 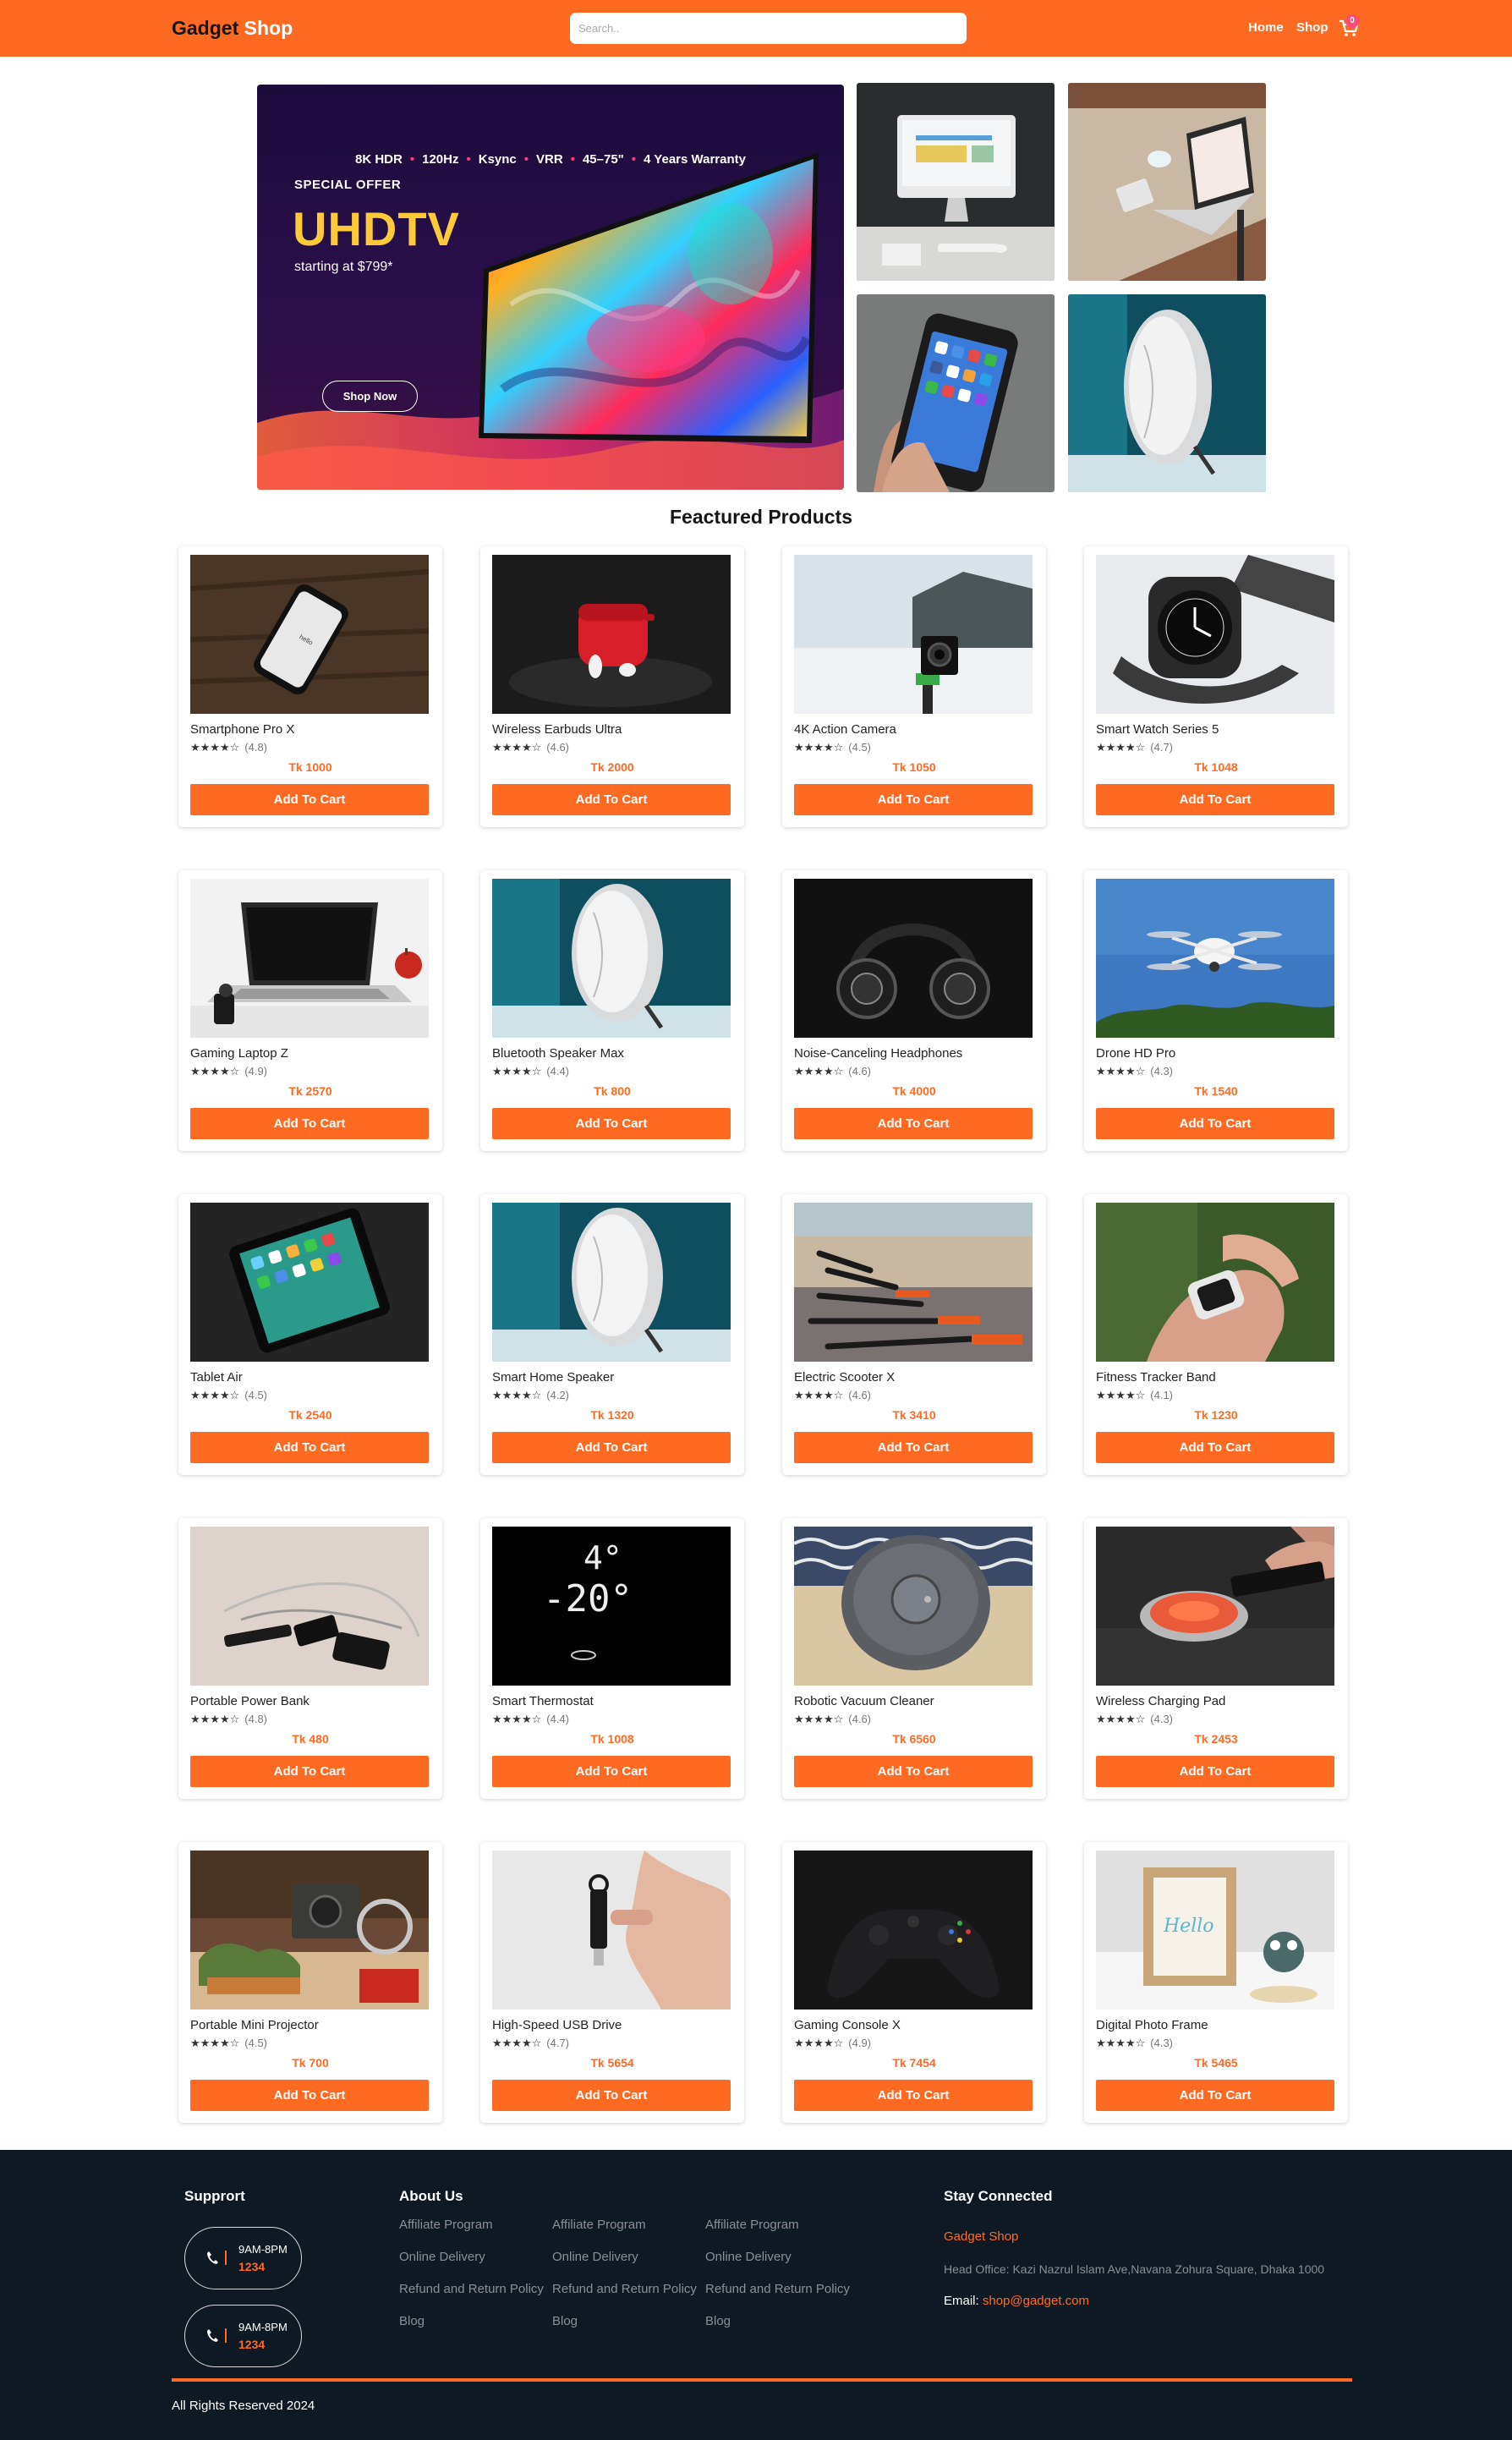 I want to click on product-card: Tablet Air ★★★★☆ (4.5) Tk 2540 Add To Cart, so click(x=310, y=1334).